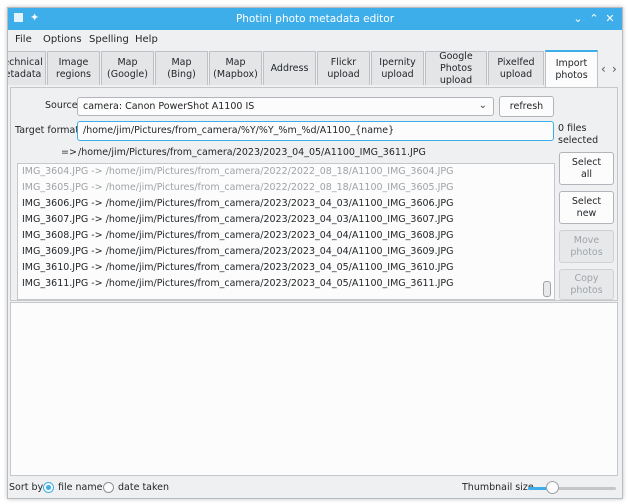 Image resolution: width=628 pixels, height=504 pixels. What do you see at coordinates (27, 68) in the screenshot?
I see `tab-technical-metadata: echnical etadata` at bounding box center [27, 68].